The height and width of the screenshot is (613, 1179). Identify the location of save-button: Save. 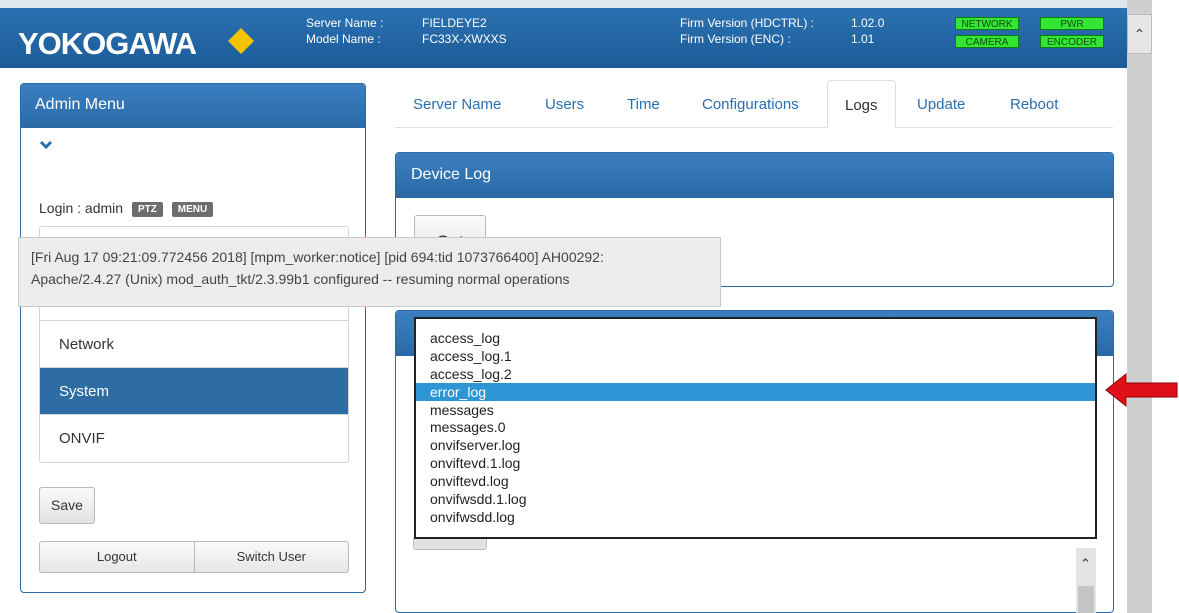
(67, 505).